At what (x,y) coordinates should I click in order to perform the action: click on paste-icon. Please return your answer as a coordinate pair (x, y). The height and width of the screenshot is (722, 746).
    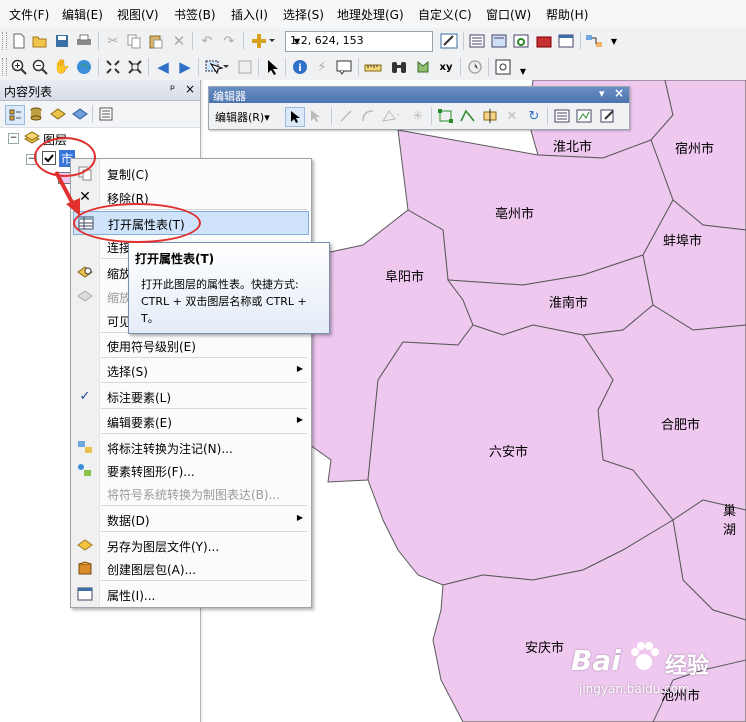
    Looking at the image, I should click on (156, 41).